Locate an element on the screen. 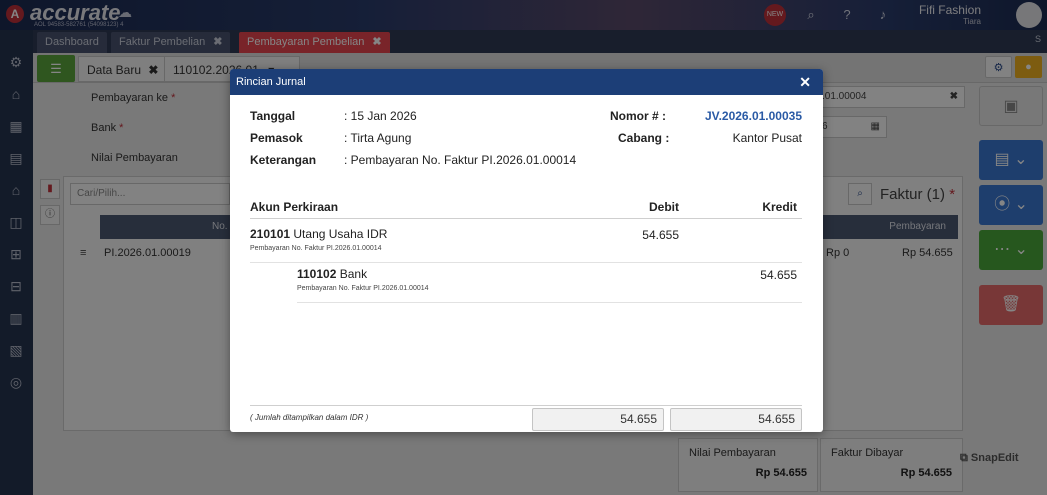  modal-title: Rincian Jurnal is located at coordinates (271, 82).